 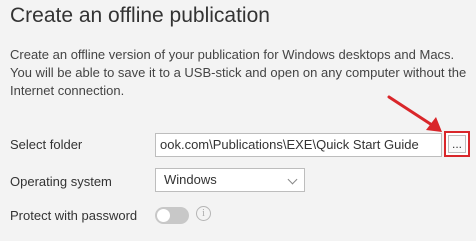 I want to click on arrow-shaft, so click(x=410, y=111).